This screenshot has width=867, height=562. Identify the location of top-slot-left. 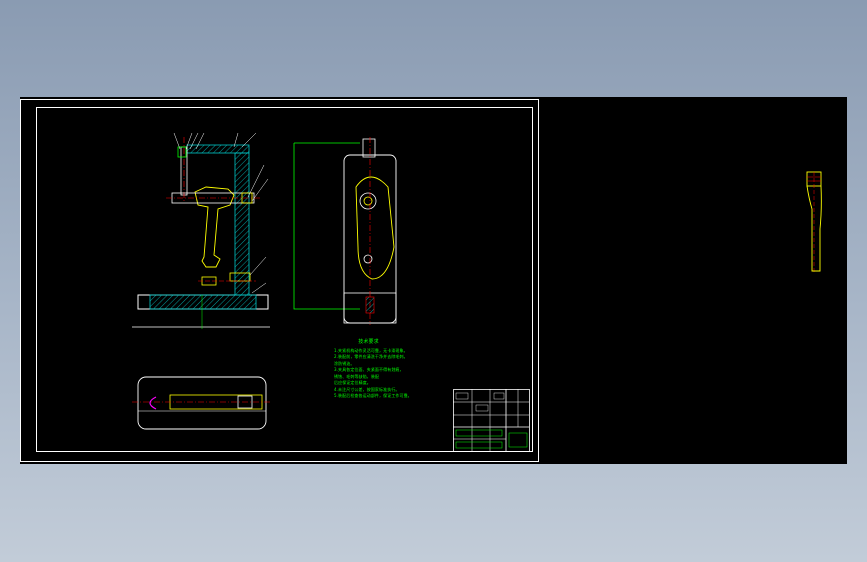
(153, 403).